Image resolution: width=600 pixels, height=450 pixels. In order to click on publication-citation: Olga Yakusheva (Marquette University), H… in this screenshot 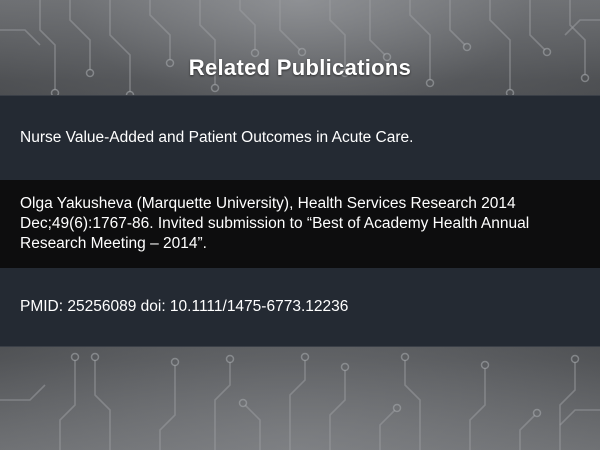, I will do `click(275, 223)`.